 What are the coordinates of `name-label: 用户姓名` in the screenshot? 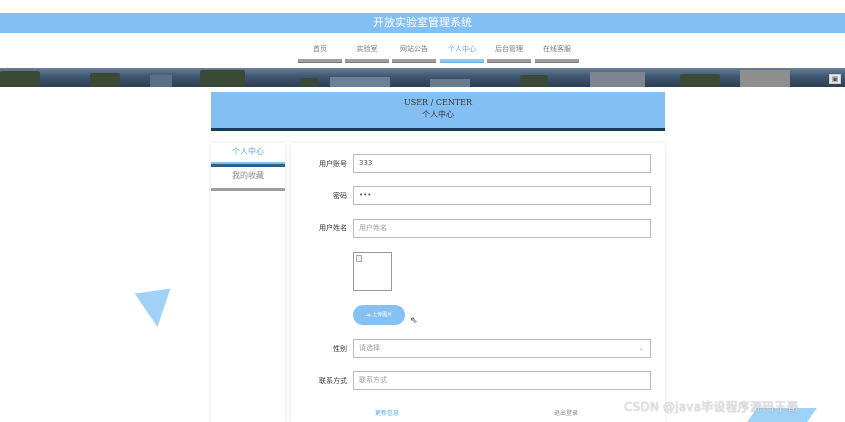 It's located at (333, 228).